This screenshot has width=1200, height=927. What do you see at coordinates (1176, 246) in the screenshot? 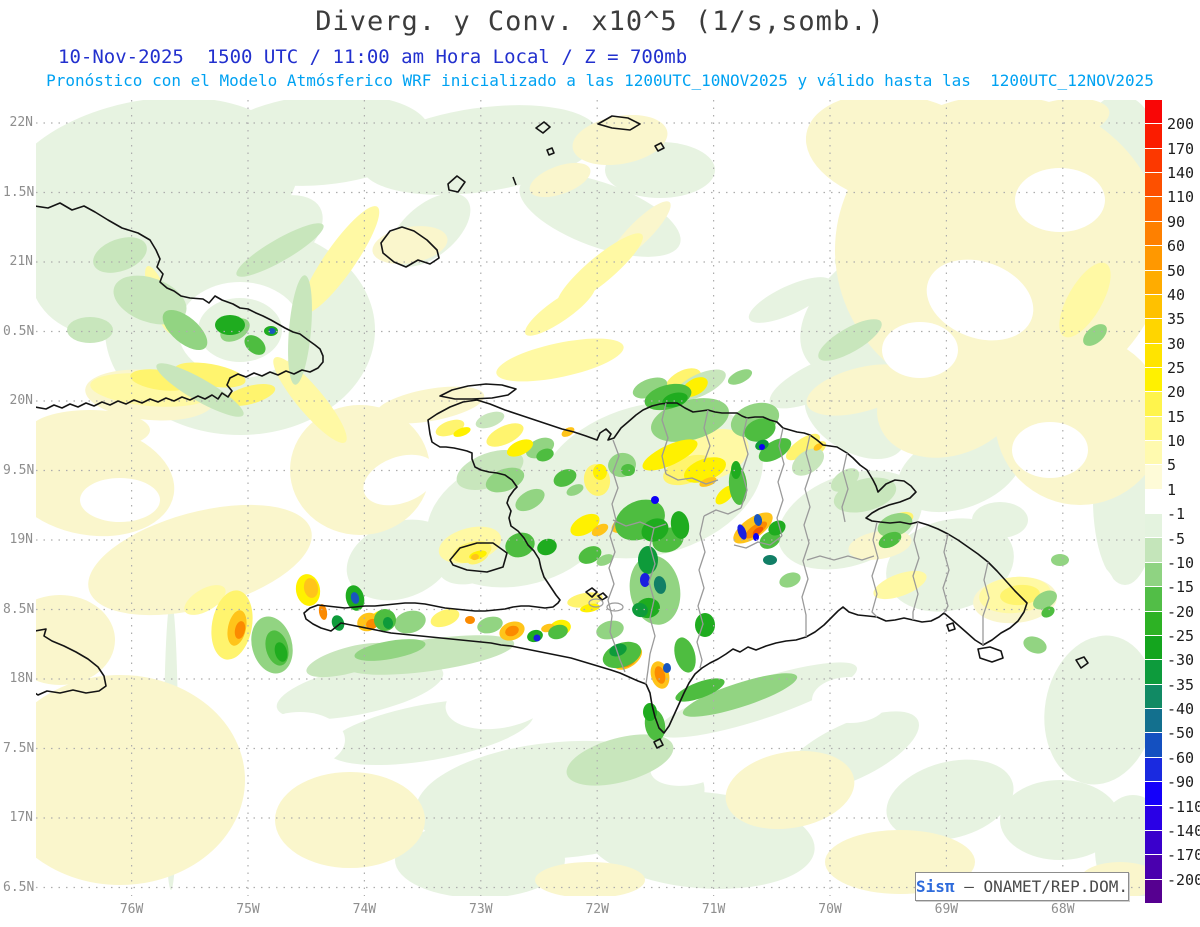
I see `colorbar-tick-label: 60` at bounding box center [1176, 246].